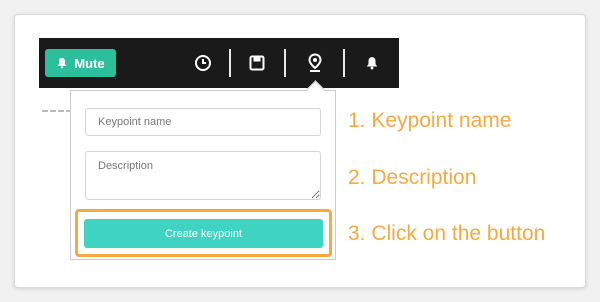  I want to click on clock-icon, so click(203, 63).